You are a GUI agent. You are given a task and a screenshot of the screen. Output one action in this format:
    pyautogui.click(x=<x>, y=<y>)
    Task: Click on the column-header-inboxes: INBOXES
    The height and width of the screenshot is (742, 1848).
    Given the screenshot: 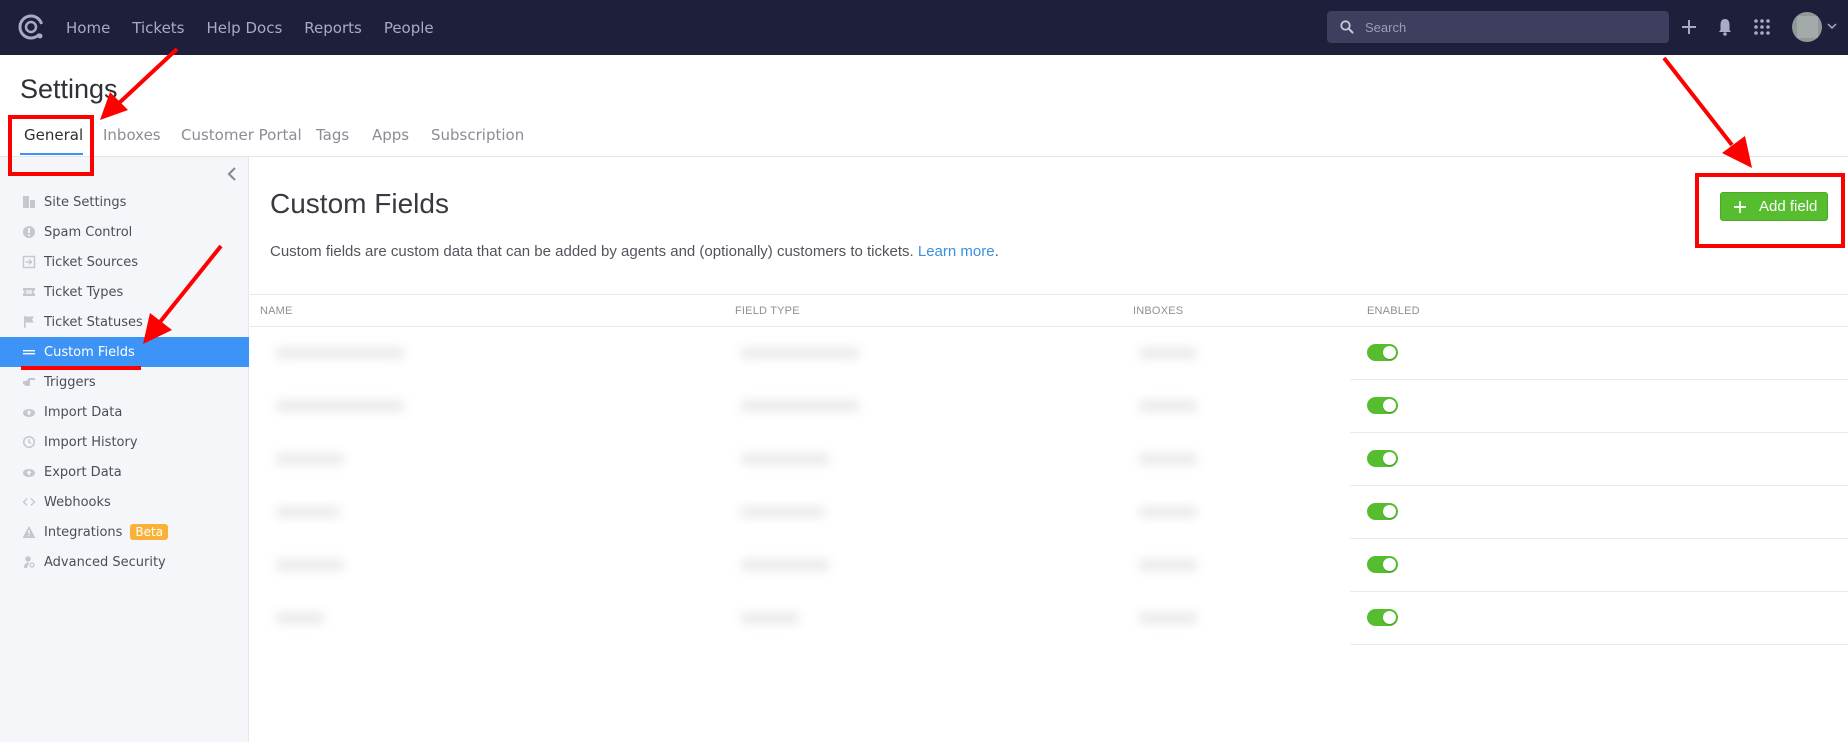 What is the action you would take?
    pyautogui.click(x=1158, y=311)
    